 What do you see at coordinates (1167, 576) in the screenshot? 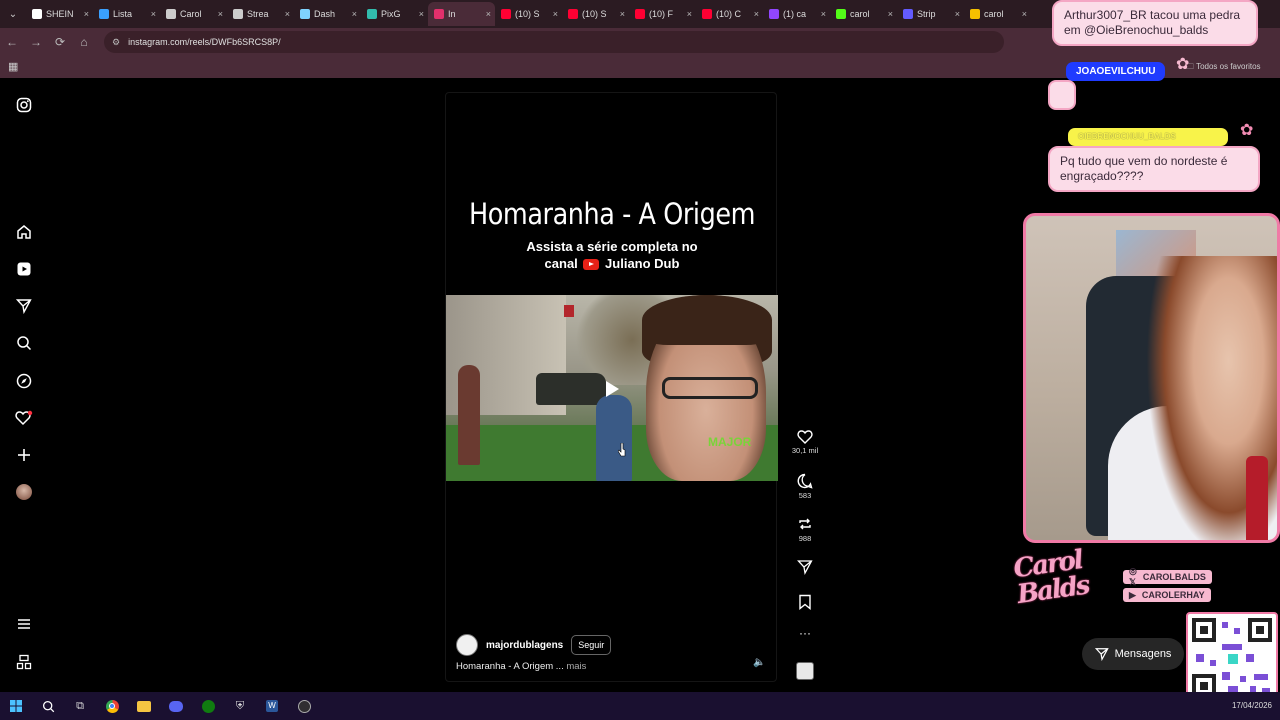
I see `social-handle-1: ◎ 𝕏 CAROLBALDS` at bounding box center [1167, 576].